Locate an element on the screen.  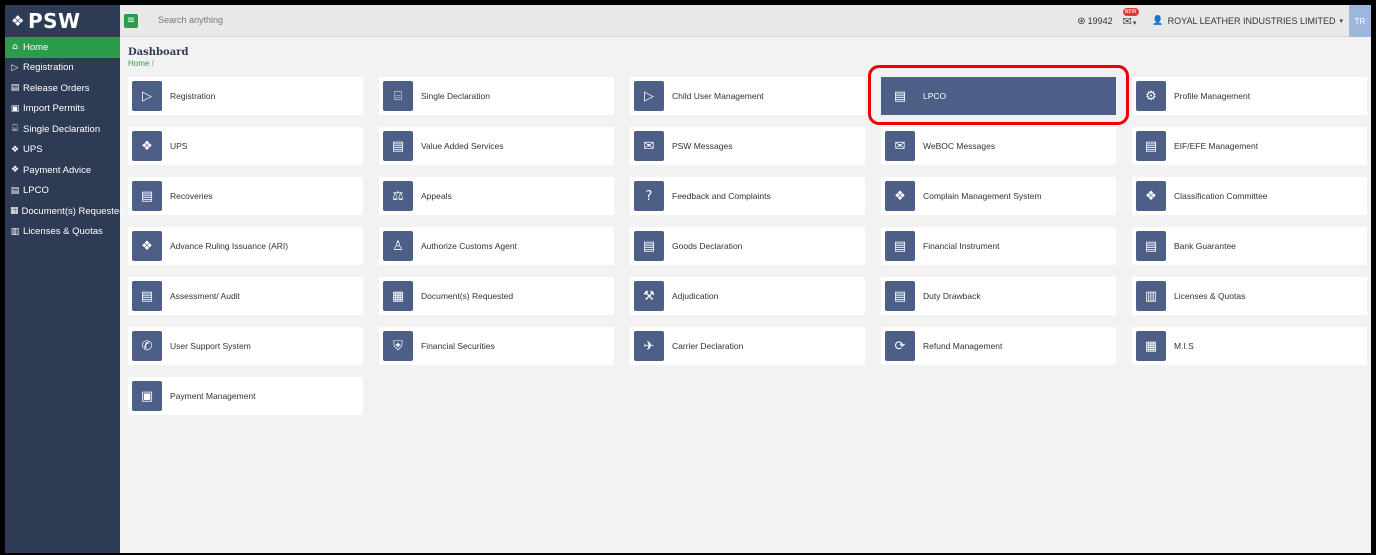
sidebar-item-label: Document(s) Requested is located at coordinates (73, 211).